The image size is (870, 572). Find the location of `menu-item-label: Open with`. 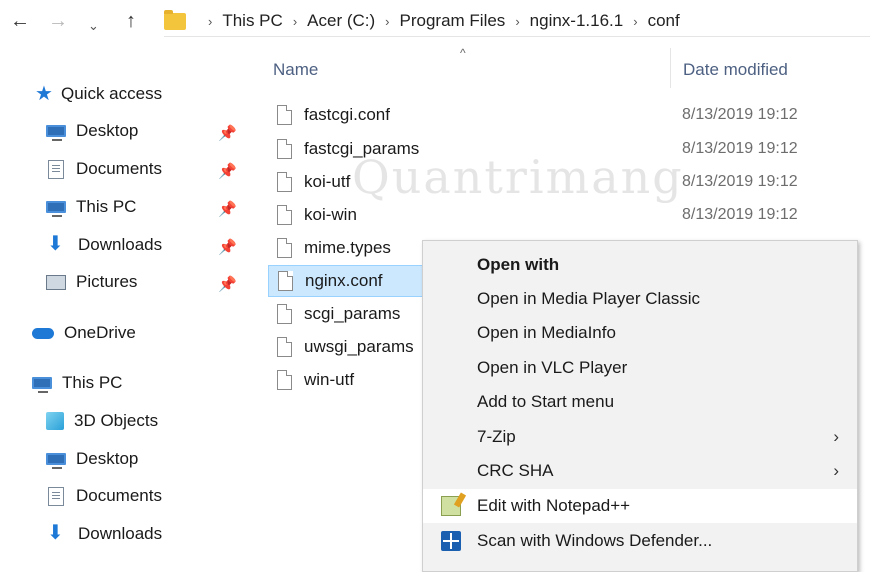

menu-item-label: Open with is located at coordinates (518, 264).